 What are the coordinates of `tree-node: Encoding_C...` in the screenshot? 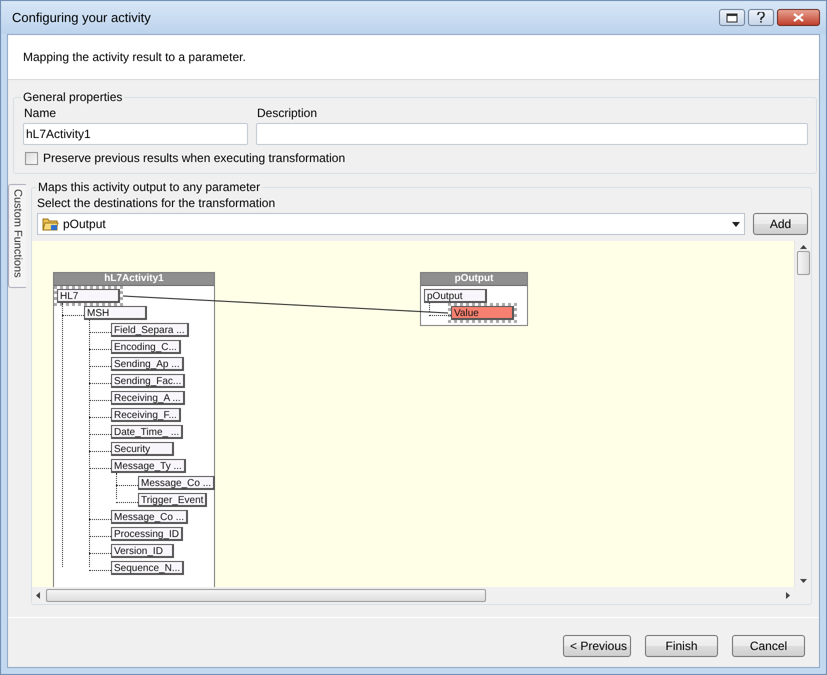 It's located at (146, 347).